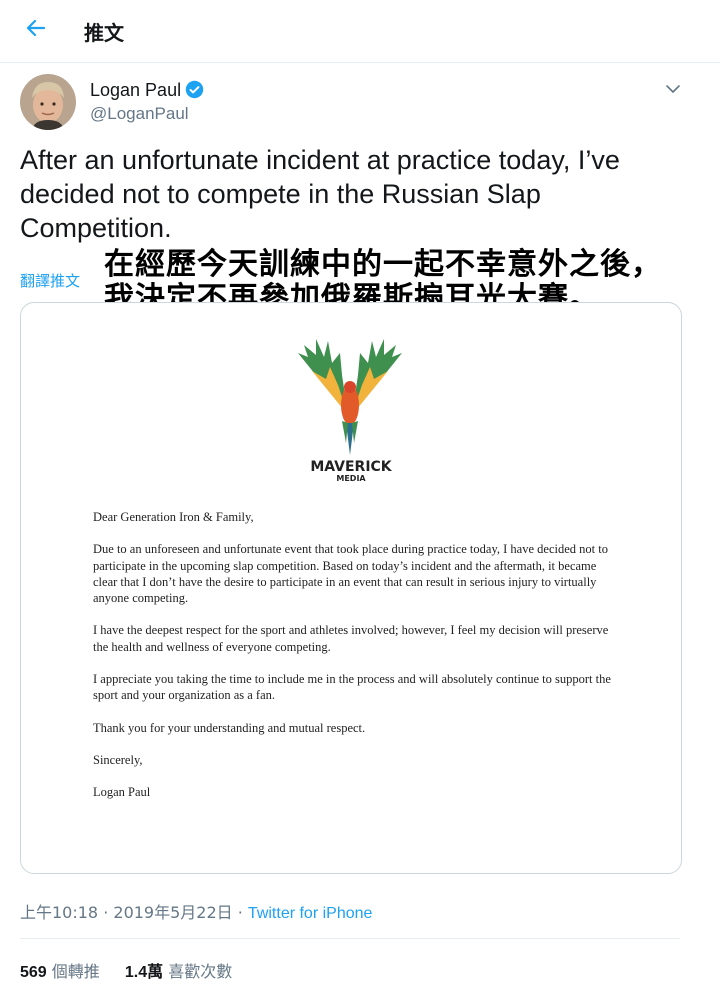 The image size is (720, 995). What do you see at coordinates (38, 30) in the screenshot?
I see `back-arrow-icon` at bounding box center [38, 30].